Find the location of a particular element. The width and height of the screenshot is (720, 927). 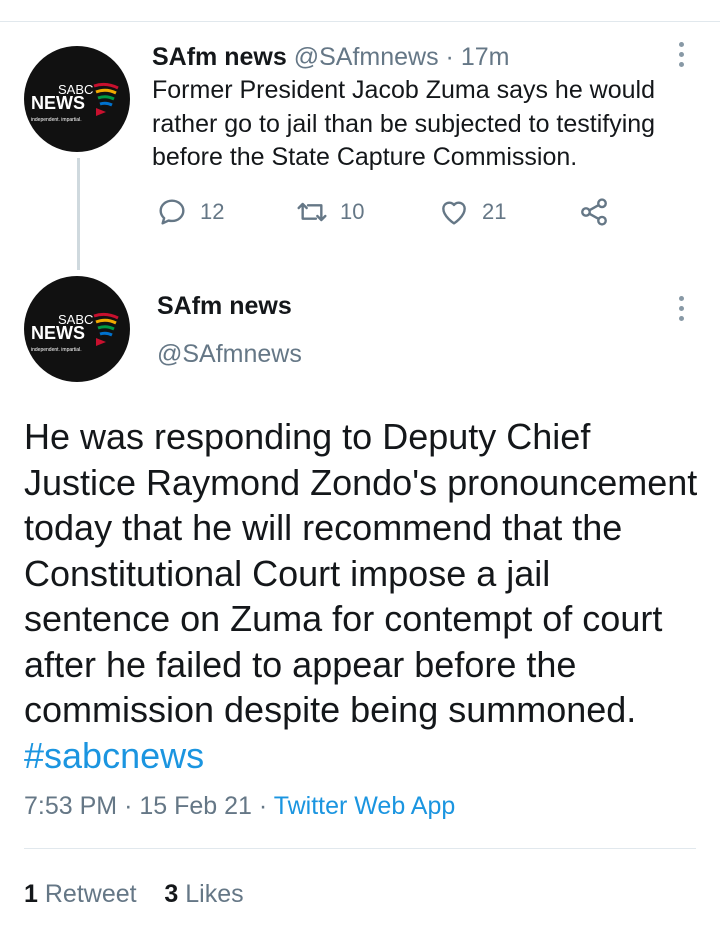

tweet-date: 15 Feb 21 is located at coordinates (195, 806).